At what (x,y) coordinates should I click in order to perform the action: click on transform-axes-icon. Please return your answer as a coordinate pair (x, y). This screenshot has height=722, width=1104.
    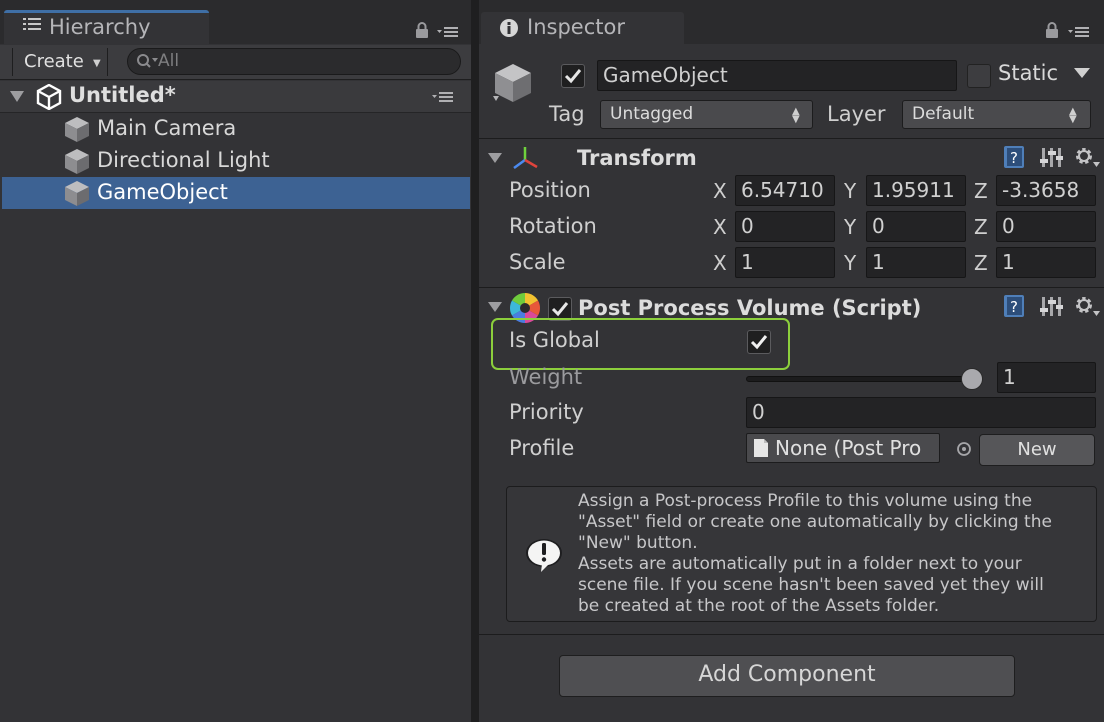
    Looking at the image, I should click on (525, 158).